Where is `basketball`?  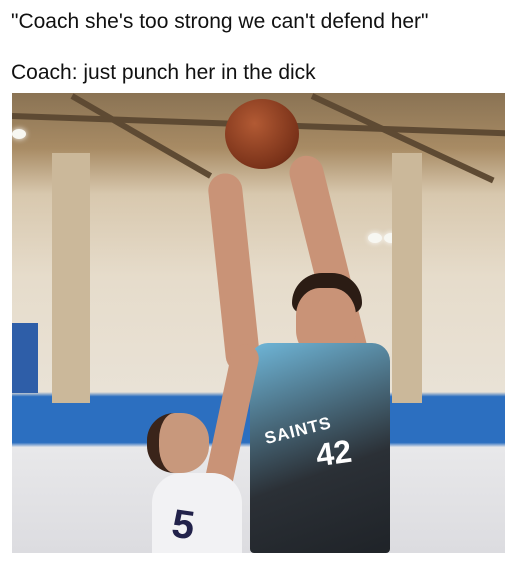
basketball is located at coordinates (262, 134).